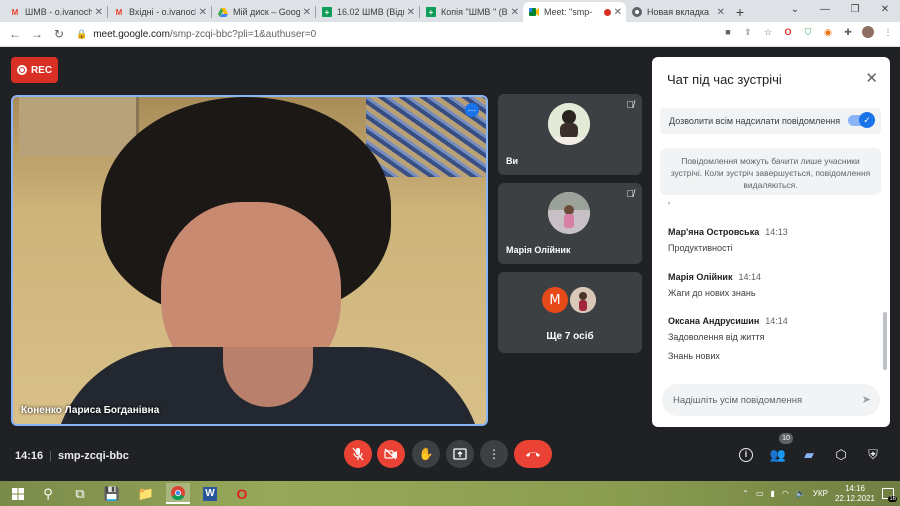 The width and height of the screenshot is (900, 506). What do you see at coordinates (724, 79) in the screenshot?
I see `chat-title: Чат під час зустрічі` at bounding box center [724, 79].